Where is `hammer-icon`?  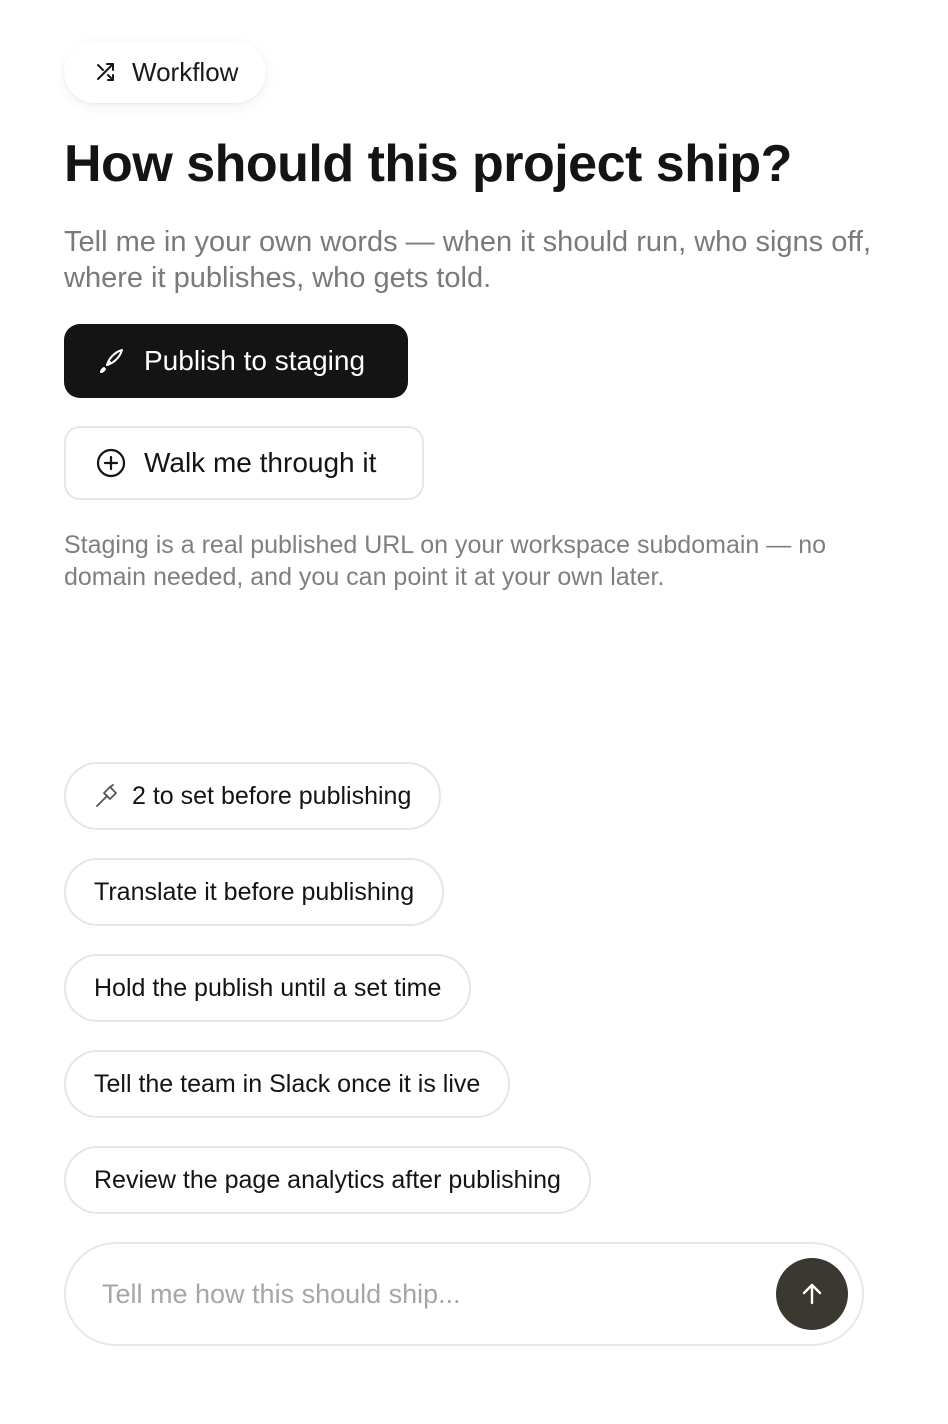 hammer-icon is located at coordinates (107, 796).